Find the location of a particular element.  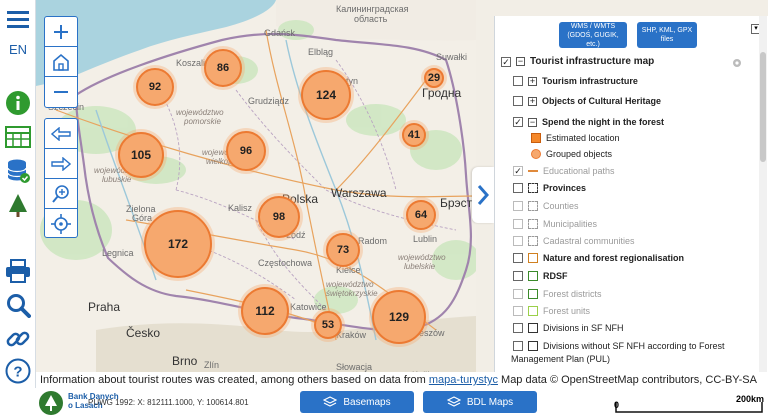

layer-label: Estimated location is located at coordinates (583, 138).